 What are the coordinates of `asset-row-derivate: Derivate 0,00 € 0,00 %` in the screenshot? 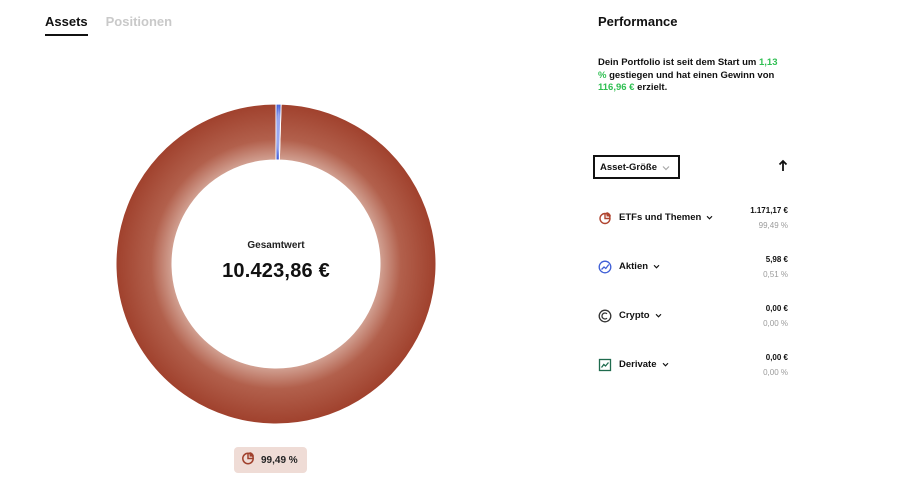 It's located at (693, 373).